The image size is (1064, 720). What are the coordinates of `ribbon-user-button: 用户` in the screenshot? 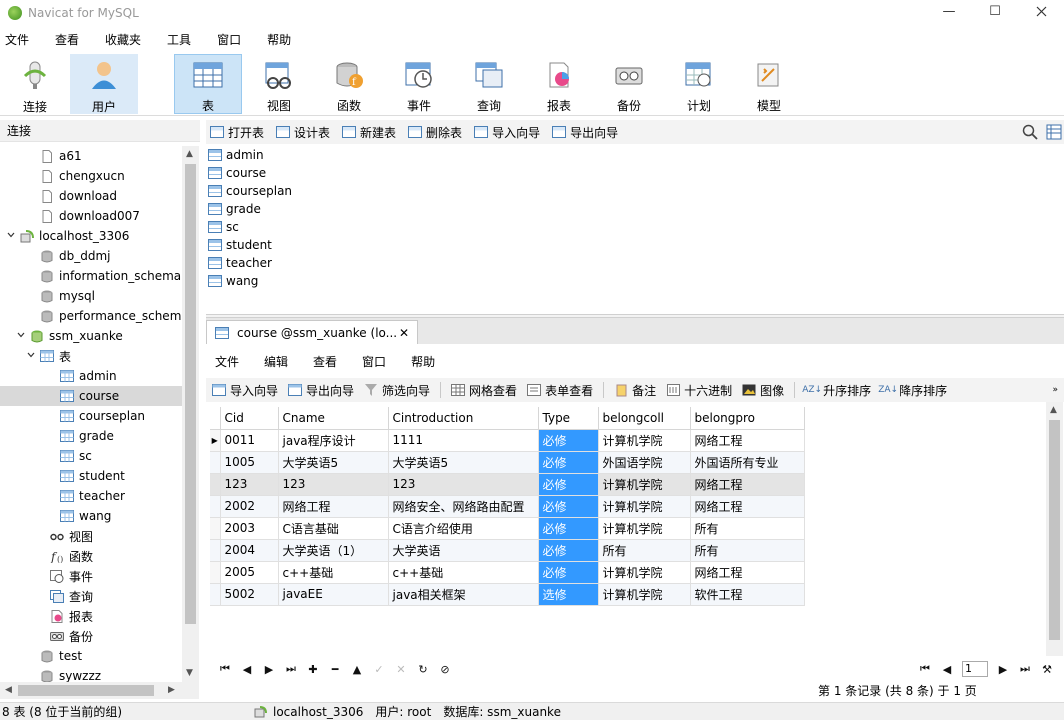 It's located at (104, 84).